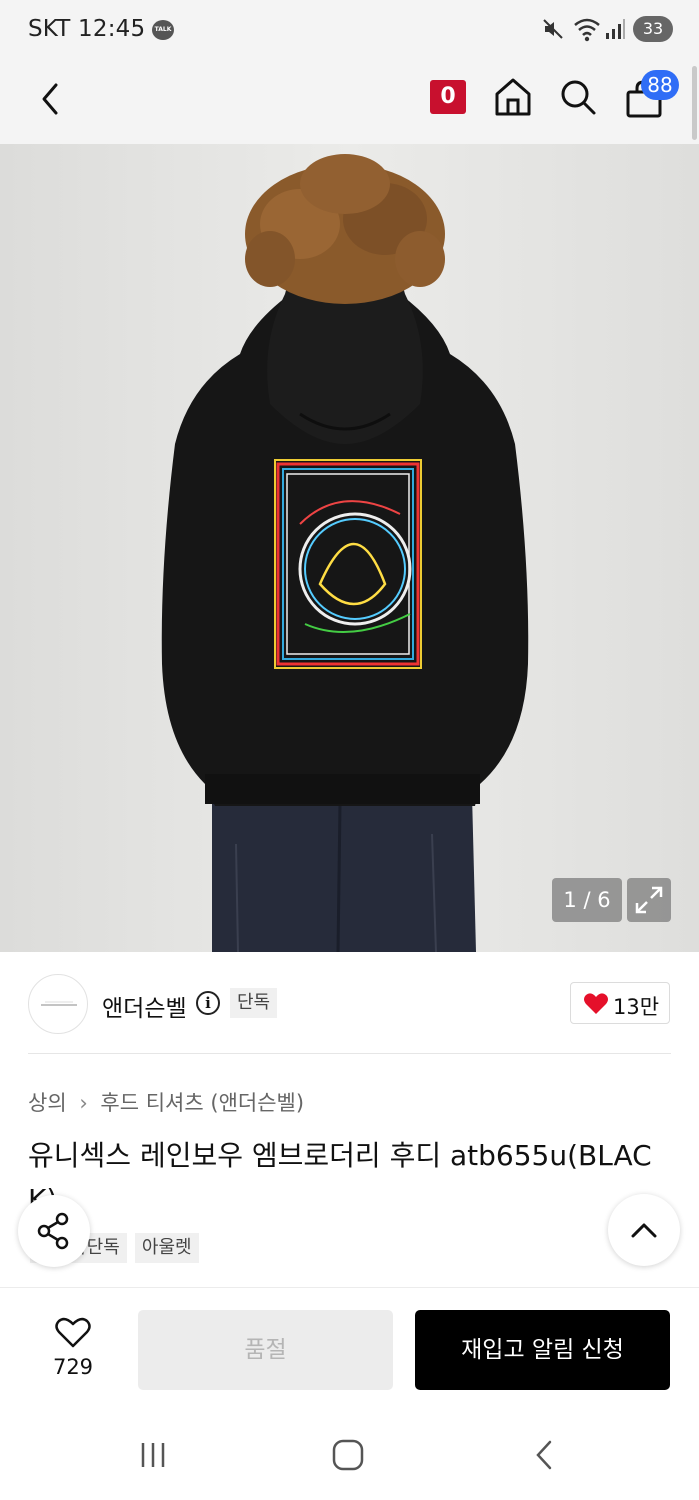 The width and height of the screenshot is (699, 1500). What do you see at coordinates (596, 1003) in the screenshot?
I see `heart-filled-icon` at bounding box center [596, 1003].